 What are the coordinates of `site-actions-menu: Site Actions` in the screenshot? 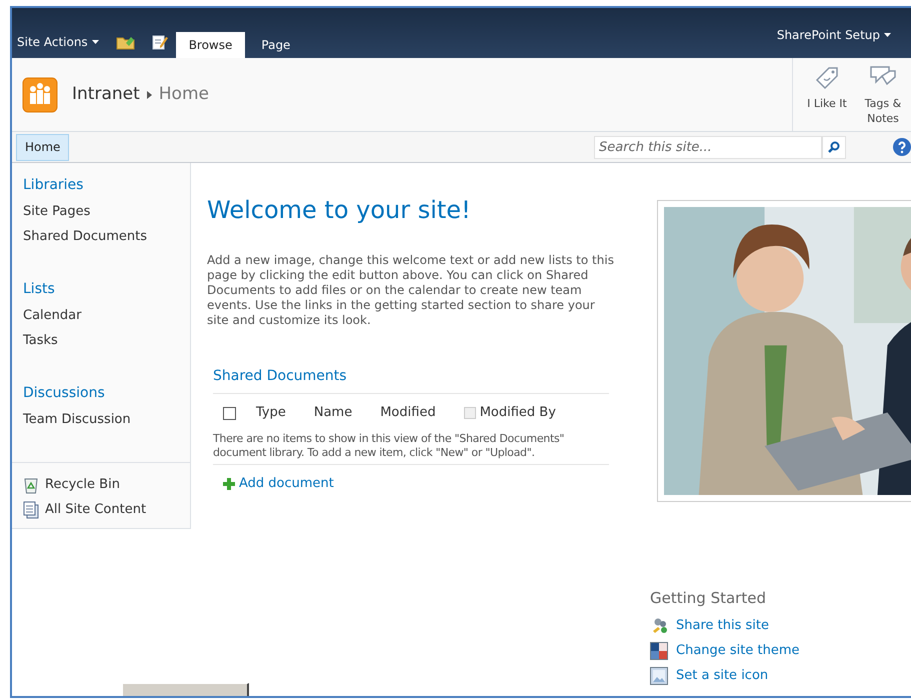 It's located at (58, 45).